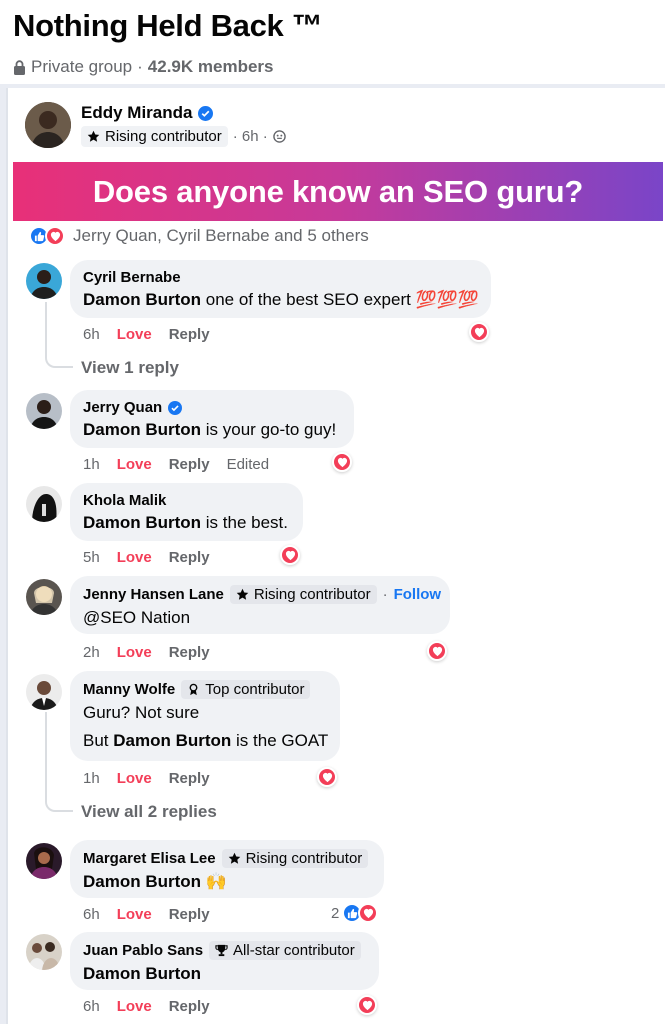  I want to click on reaction-icons, so click(47, 236).